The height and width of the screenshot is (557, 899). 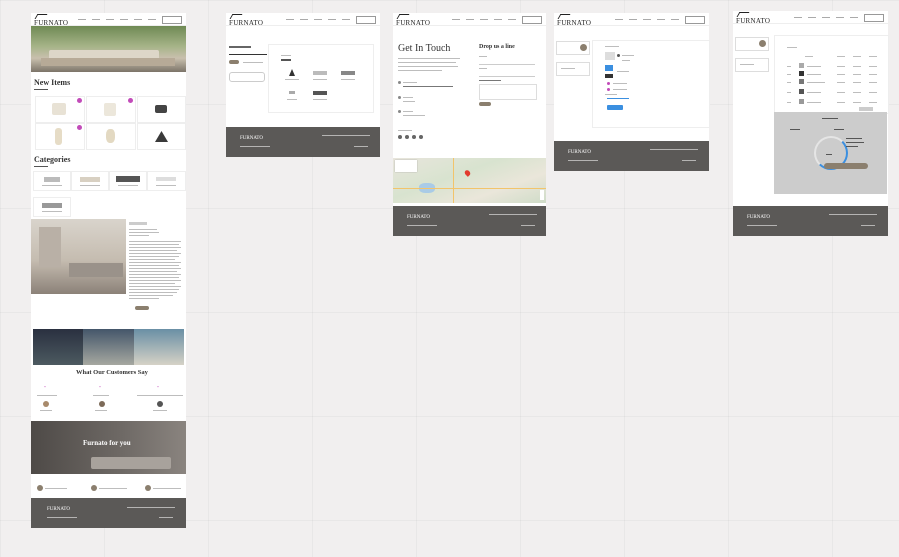 I want to click on nav-menu, so click(x=660, y=20).